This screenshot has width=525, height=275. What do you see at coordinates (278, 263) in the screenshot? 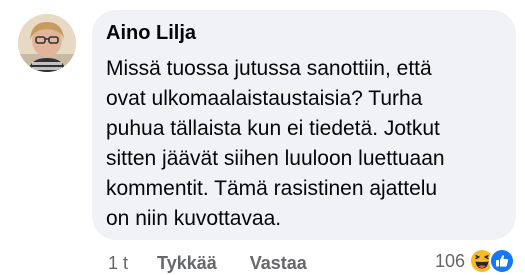
I see `reply-button: Vastaa` at bounding box center [278, 263].